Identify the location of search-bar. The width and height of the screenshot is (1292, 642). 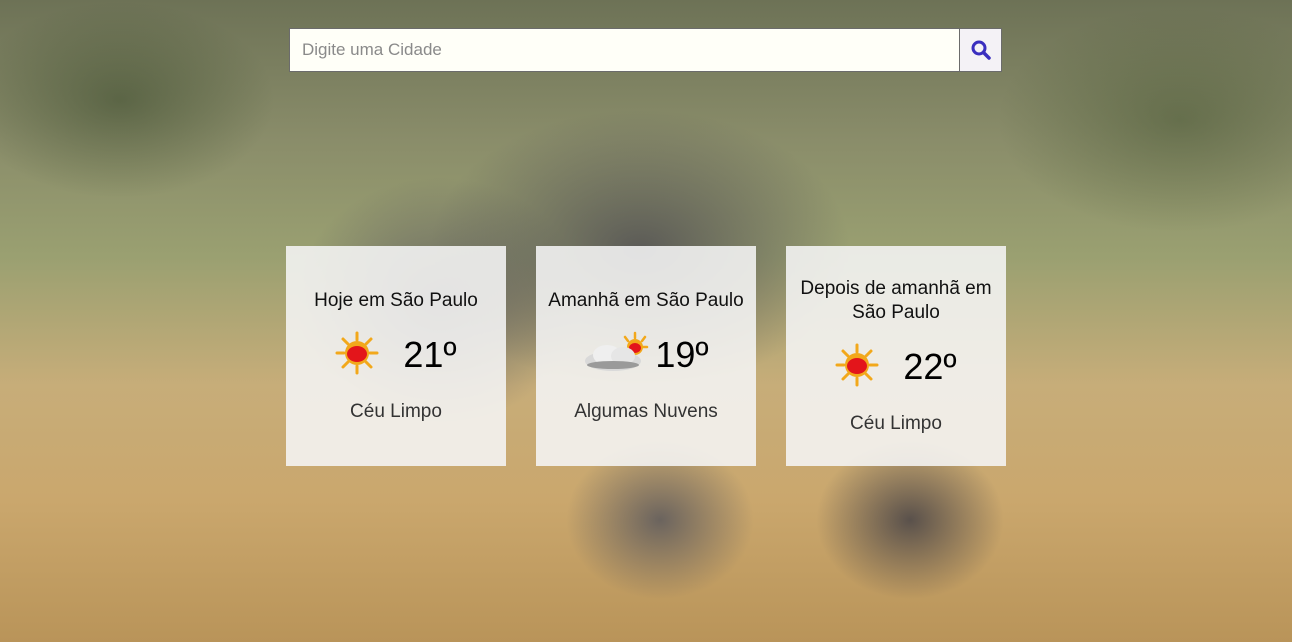
(645, 50).